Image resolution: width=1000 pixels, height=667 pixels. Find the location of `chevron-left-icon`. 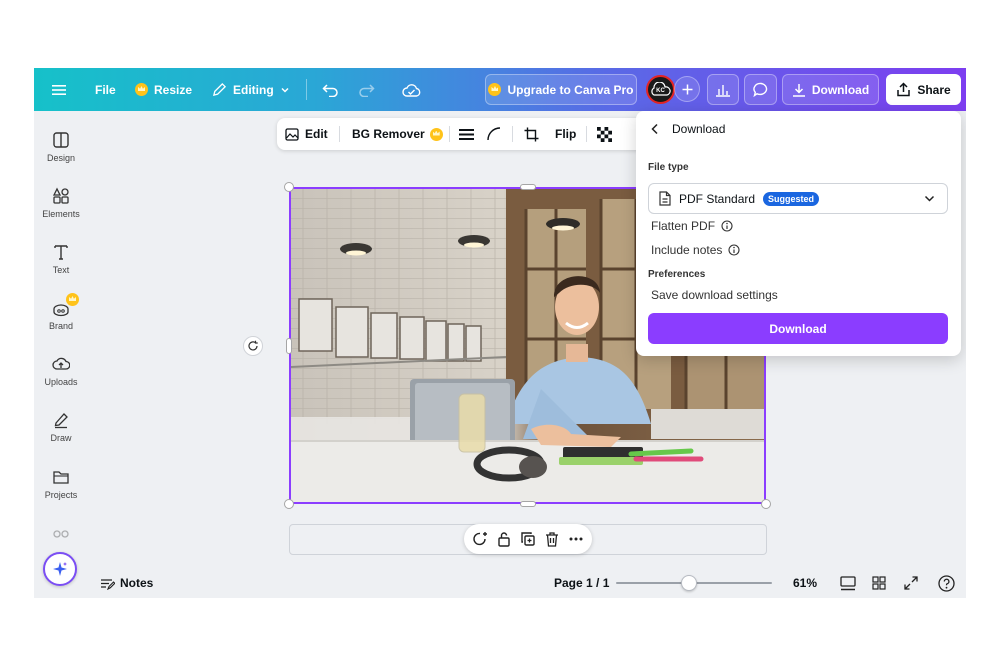

chevron-left-icon is located at coordinates (654, 129).